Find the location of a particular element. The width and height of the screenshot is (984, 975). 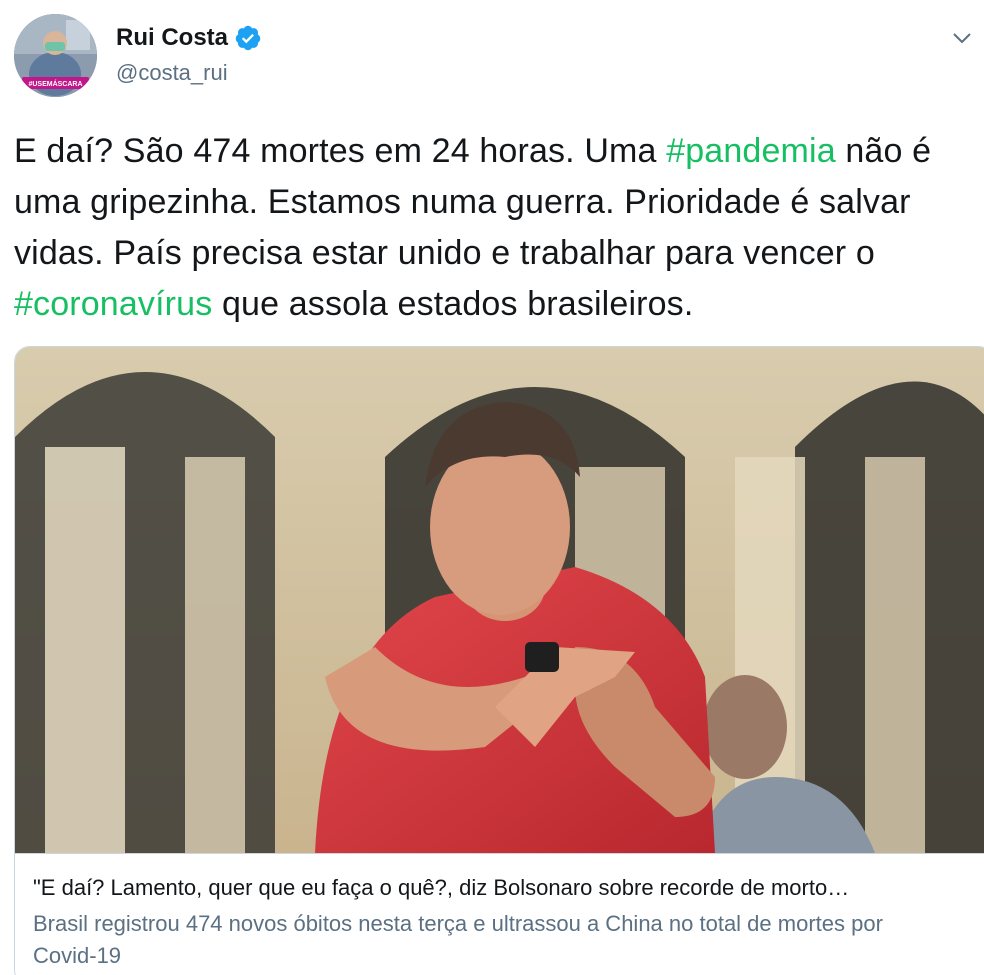

verified-badge-icon is located at coordinates (248, 38).